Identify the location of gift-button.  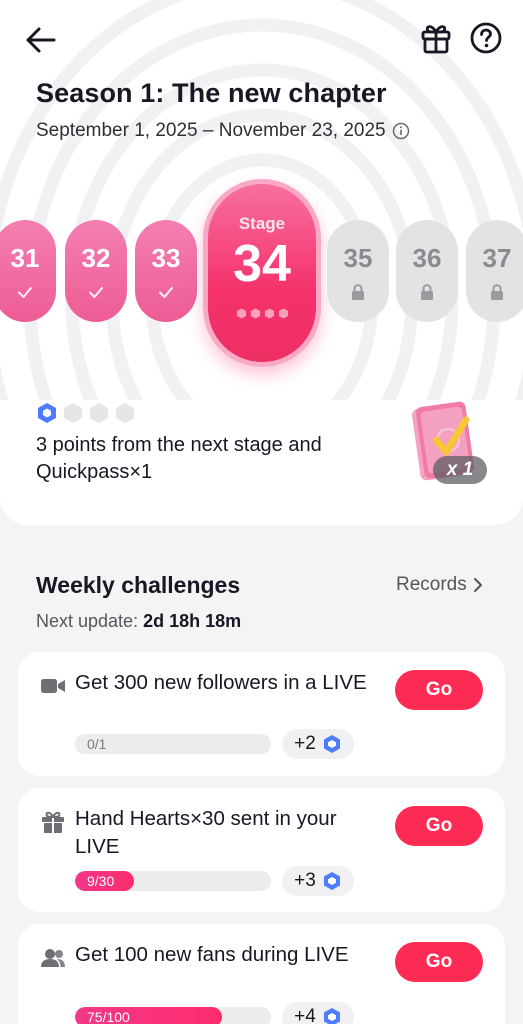
(436, 38).